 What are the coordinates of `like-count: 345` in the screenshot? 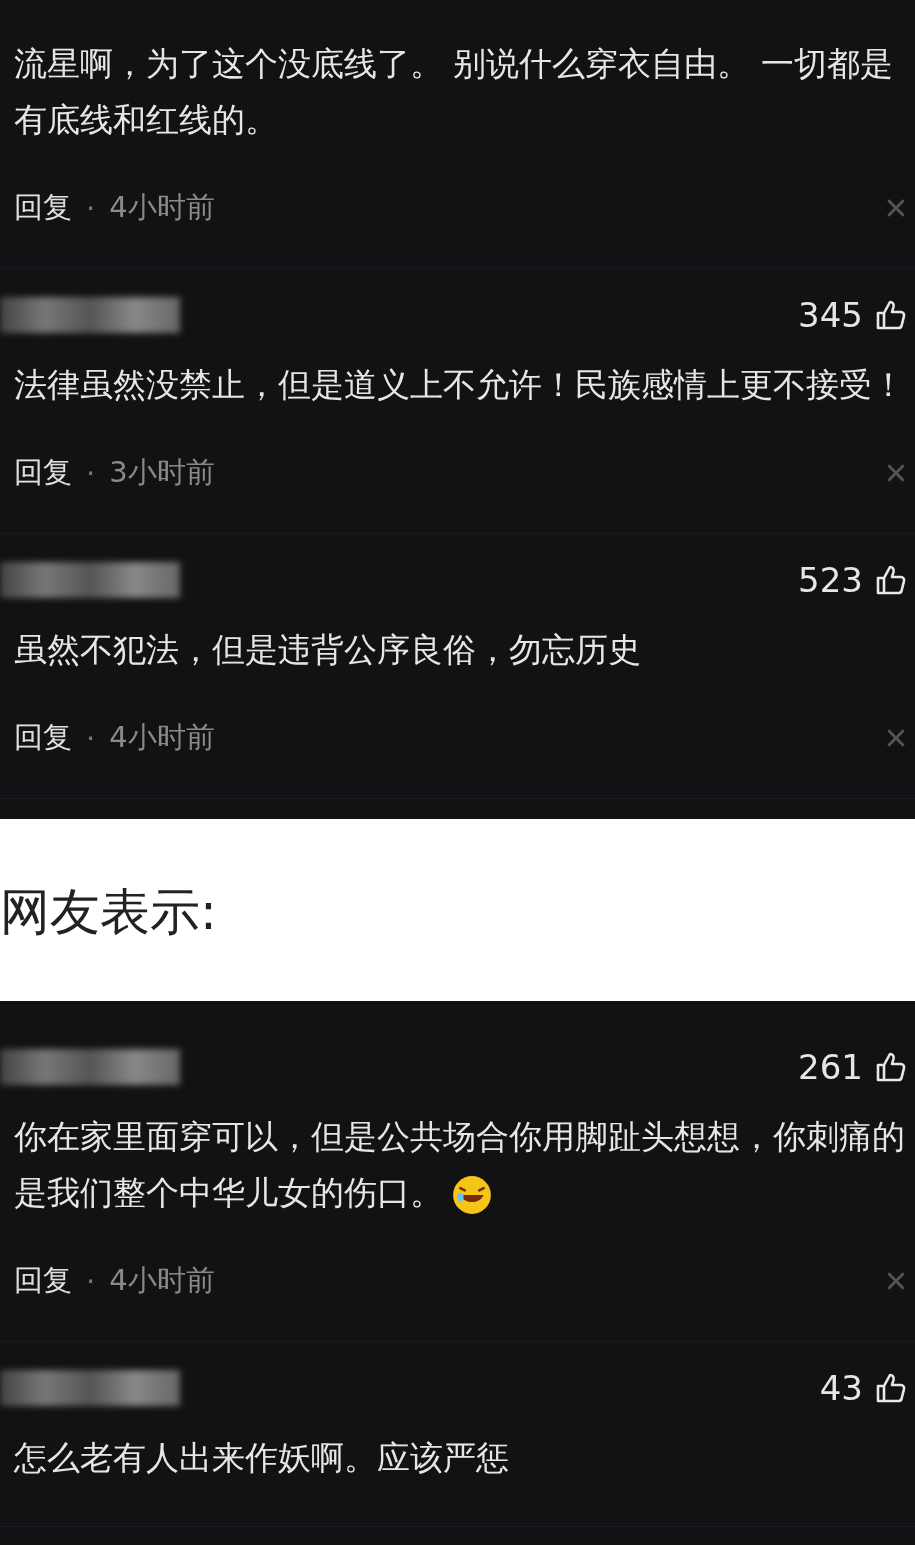 It's located at (830, 315).